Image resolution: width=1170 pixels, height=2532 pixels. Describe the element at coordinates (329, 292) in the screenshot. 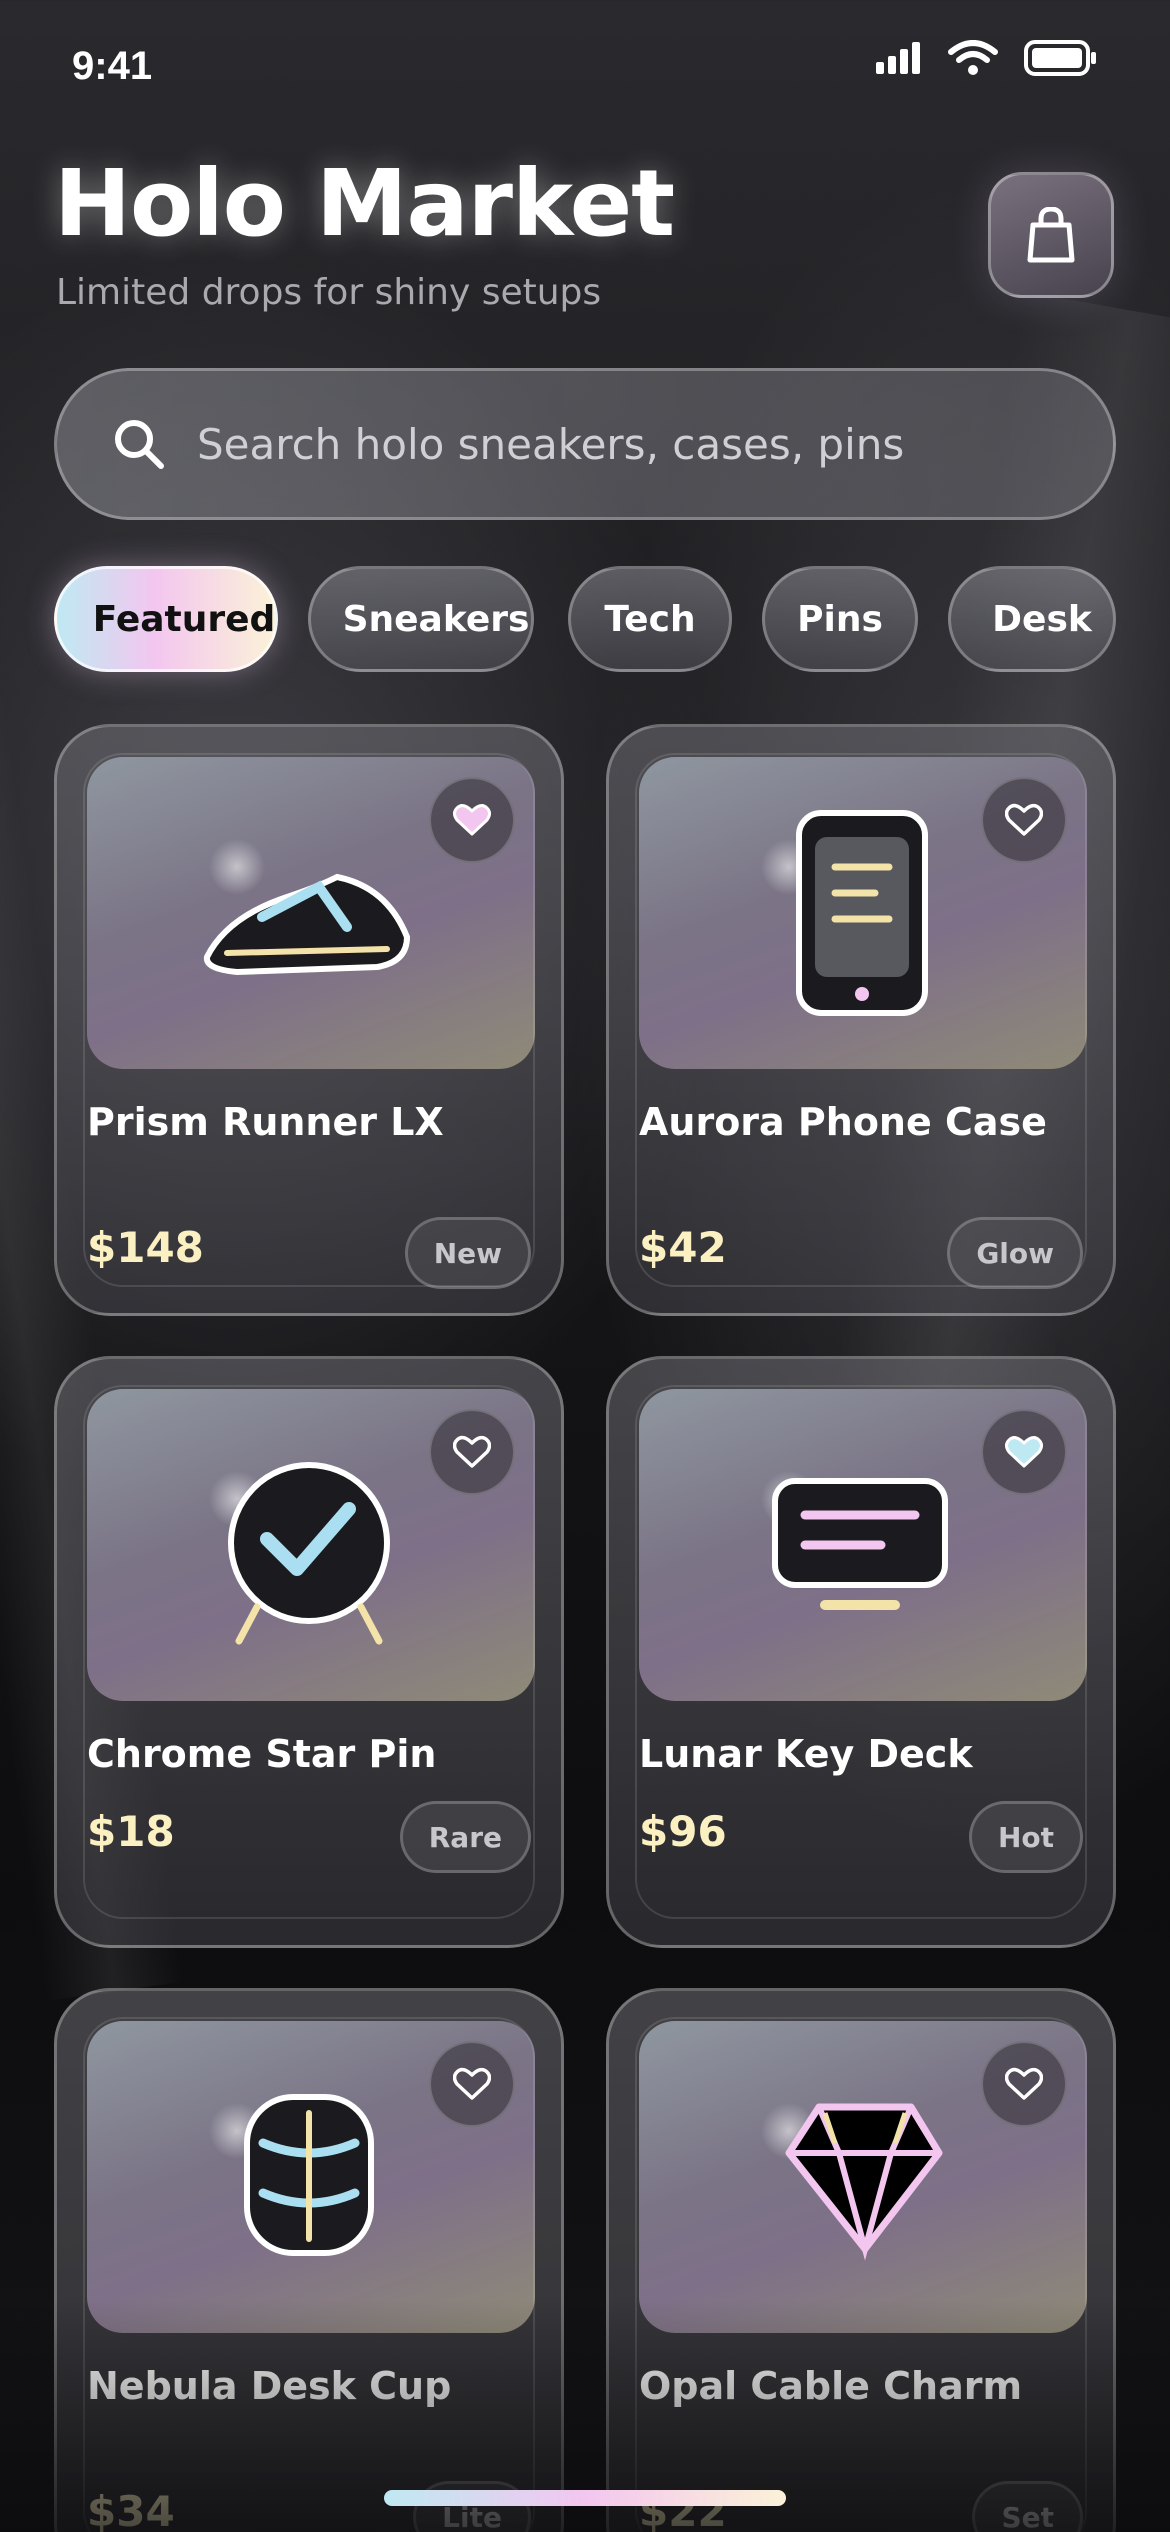

I see `page-subtitle: Limited drops for shiny setups` at that location.